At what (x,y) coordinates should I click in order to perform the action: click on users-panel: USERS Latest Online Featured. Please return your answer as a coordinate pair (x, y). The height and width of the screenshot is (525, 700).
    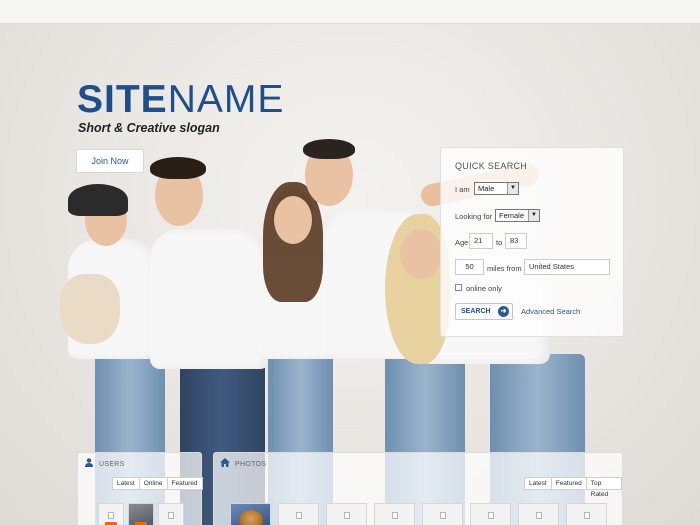
    Looking at the image, I should click on (140, 488).